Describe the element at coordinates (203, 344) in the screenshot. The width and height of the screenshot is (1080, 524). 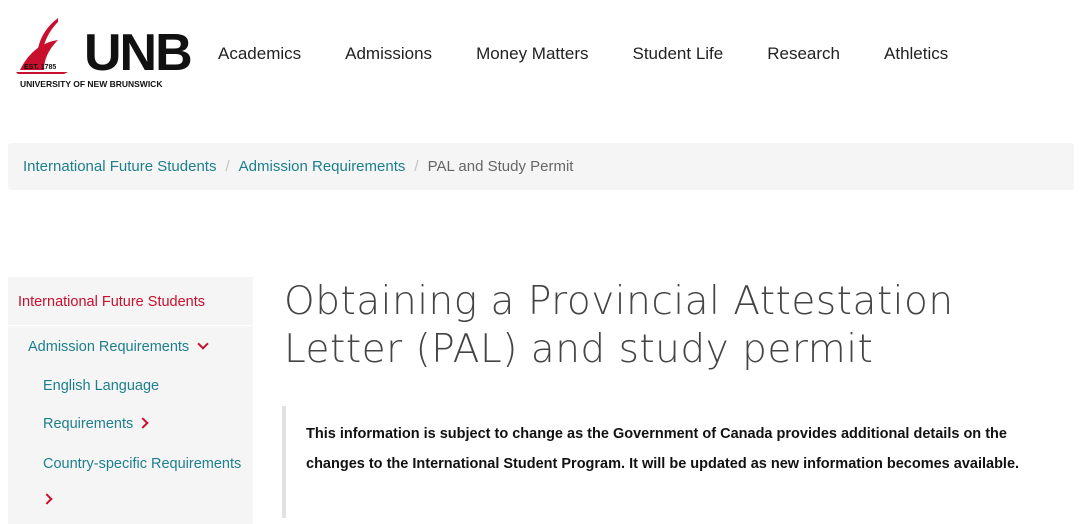
I see `chevron-down-icon` at that location.